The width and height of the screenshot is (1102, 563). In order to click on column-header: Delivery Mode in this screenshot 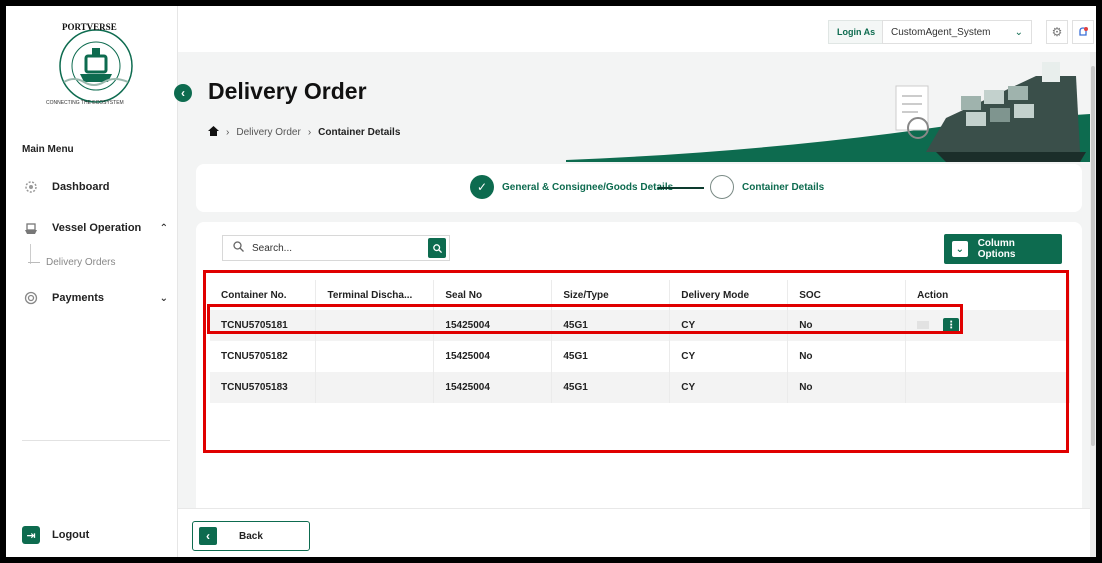, I will do `click(729, 295)`.